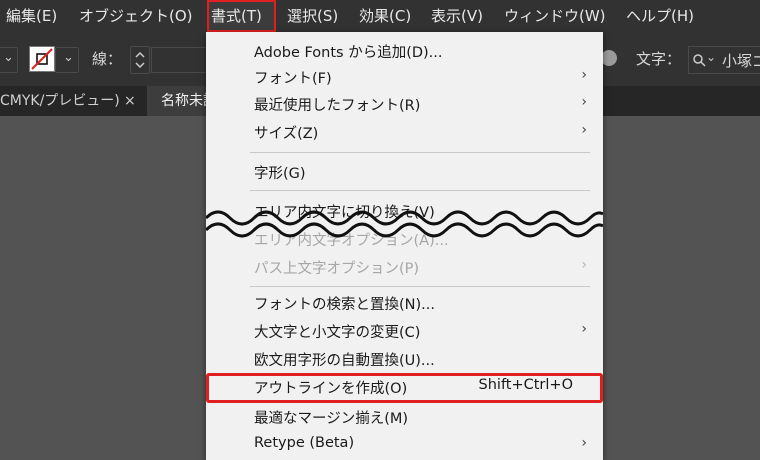 The image size is (760, 460). I want to click on menu-item-retype: Retype (Beta) ›, so click(404, 444).